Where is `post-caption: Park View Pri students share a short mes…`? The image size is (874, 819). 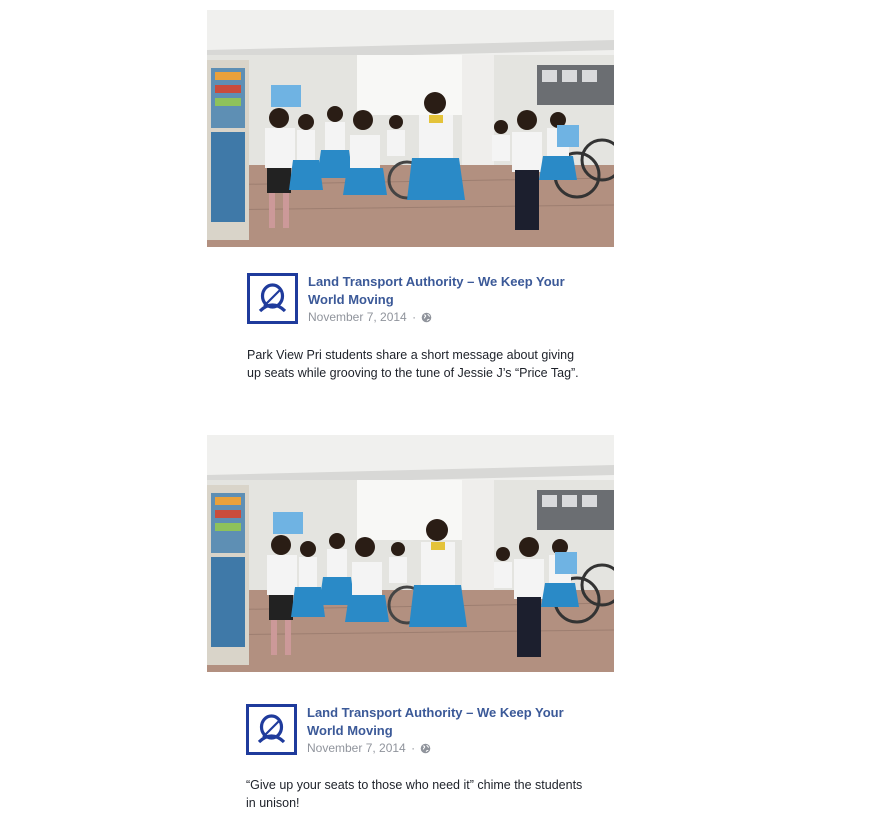 post-caption: Park View Pri students share a short mes… is located at coordinates (413, 364).